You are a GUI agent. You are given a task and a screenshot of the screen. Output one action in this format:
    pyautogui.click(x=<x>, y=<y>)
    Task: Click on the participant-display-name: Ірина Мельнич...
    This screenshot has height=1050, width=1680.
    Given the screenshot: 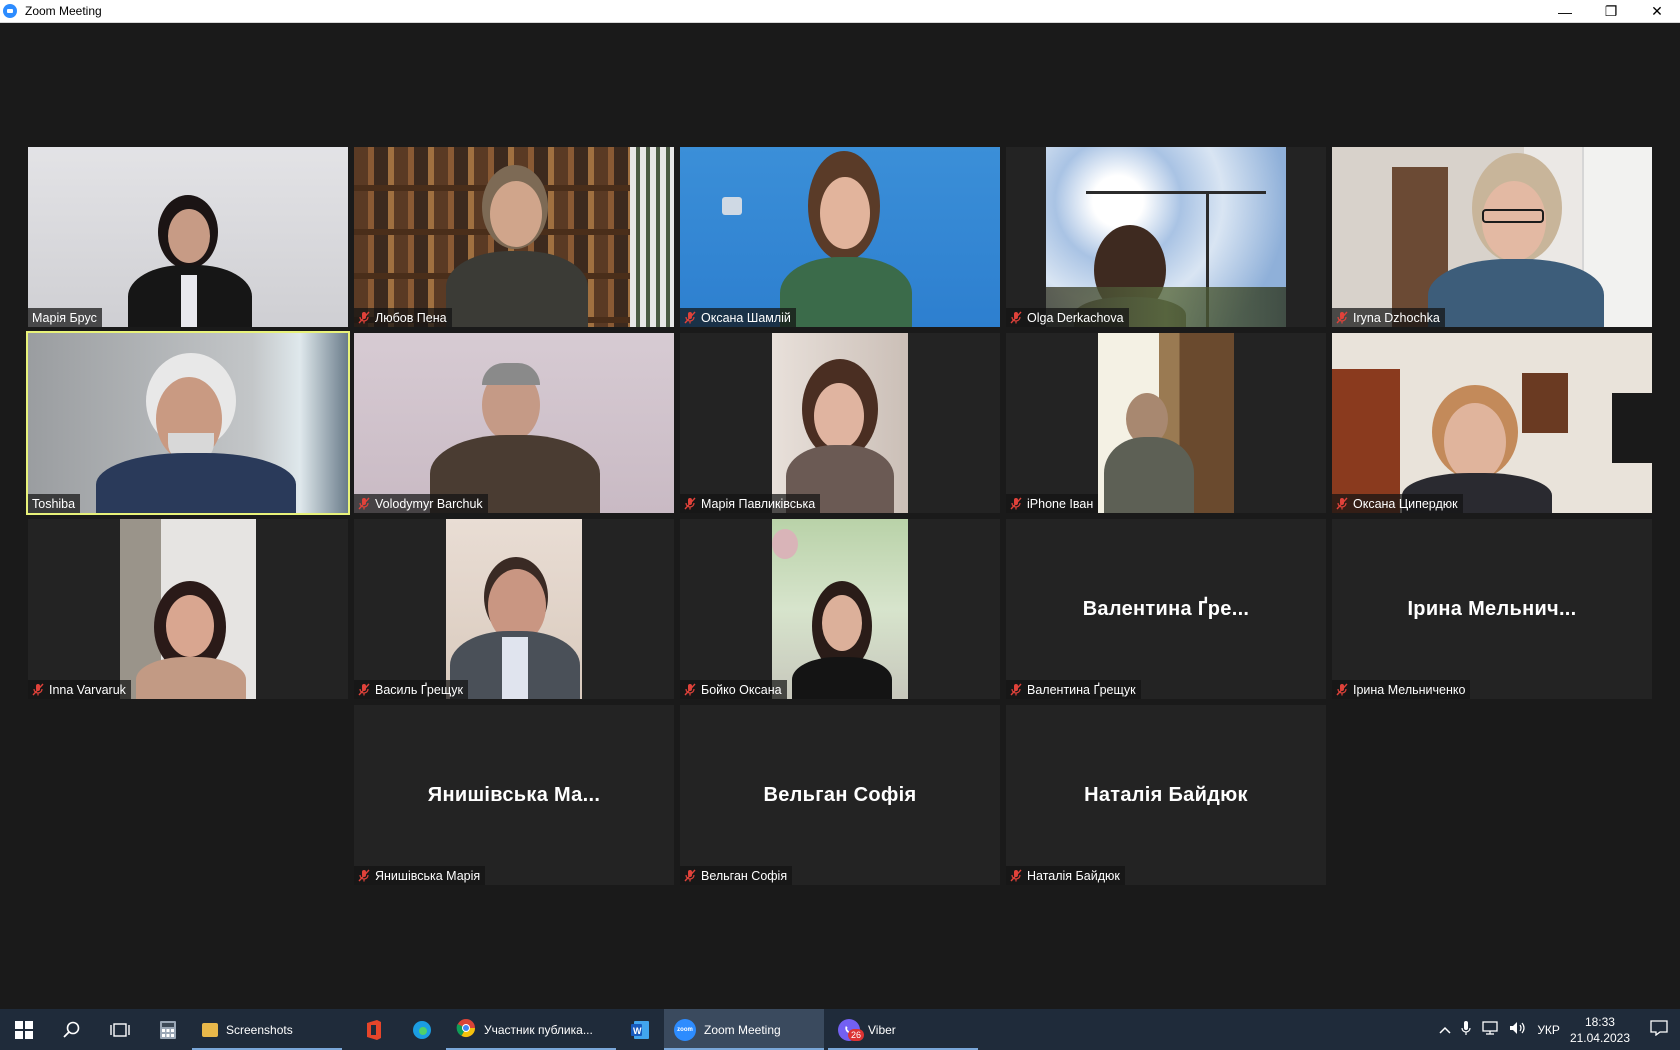 What is the action you would take?
    pyautogui.click(x=1492, y=608)
    